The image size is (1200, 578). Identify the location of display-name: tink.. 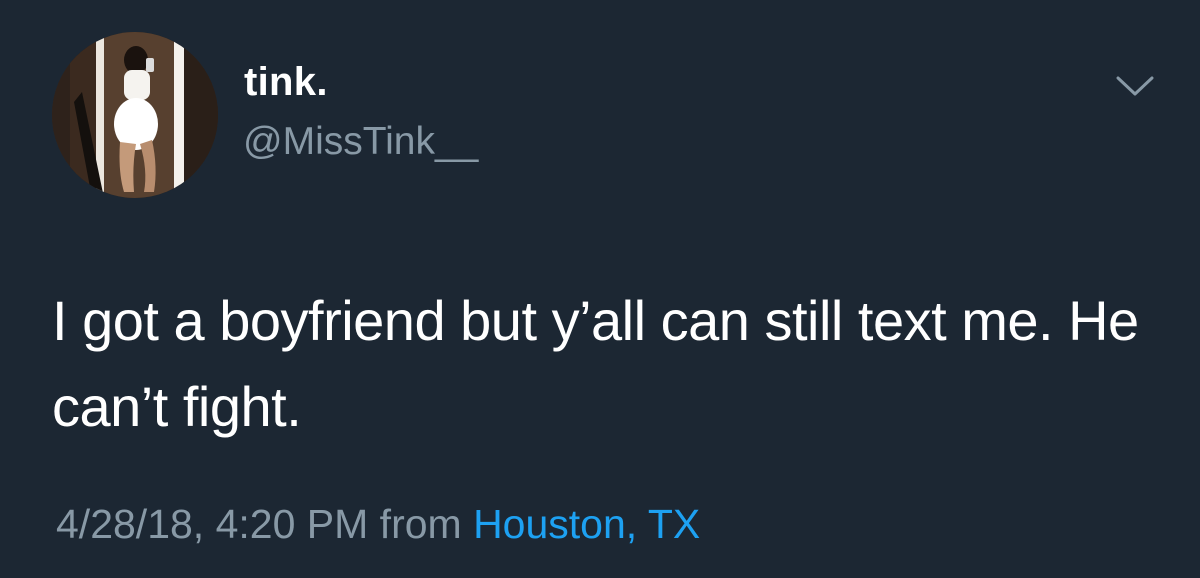
(286, 82).